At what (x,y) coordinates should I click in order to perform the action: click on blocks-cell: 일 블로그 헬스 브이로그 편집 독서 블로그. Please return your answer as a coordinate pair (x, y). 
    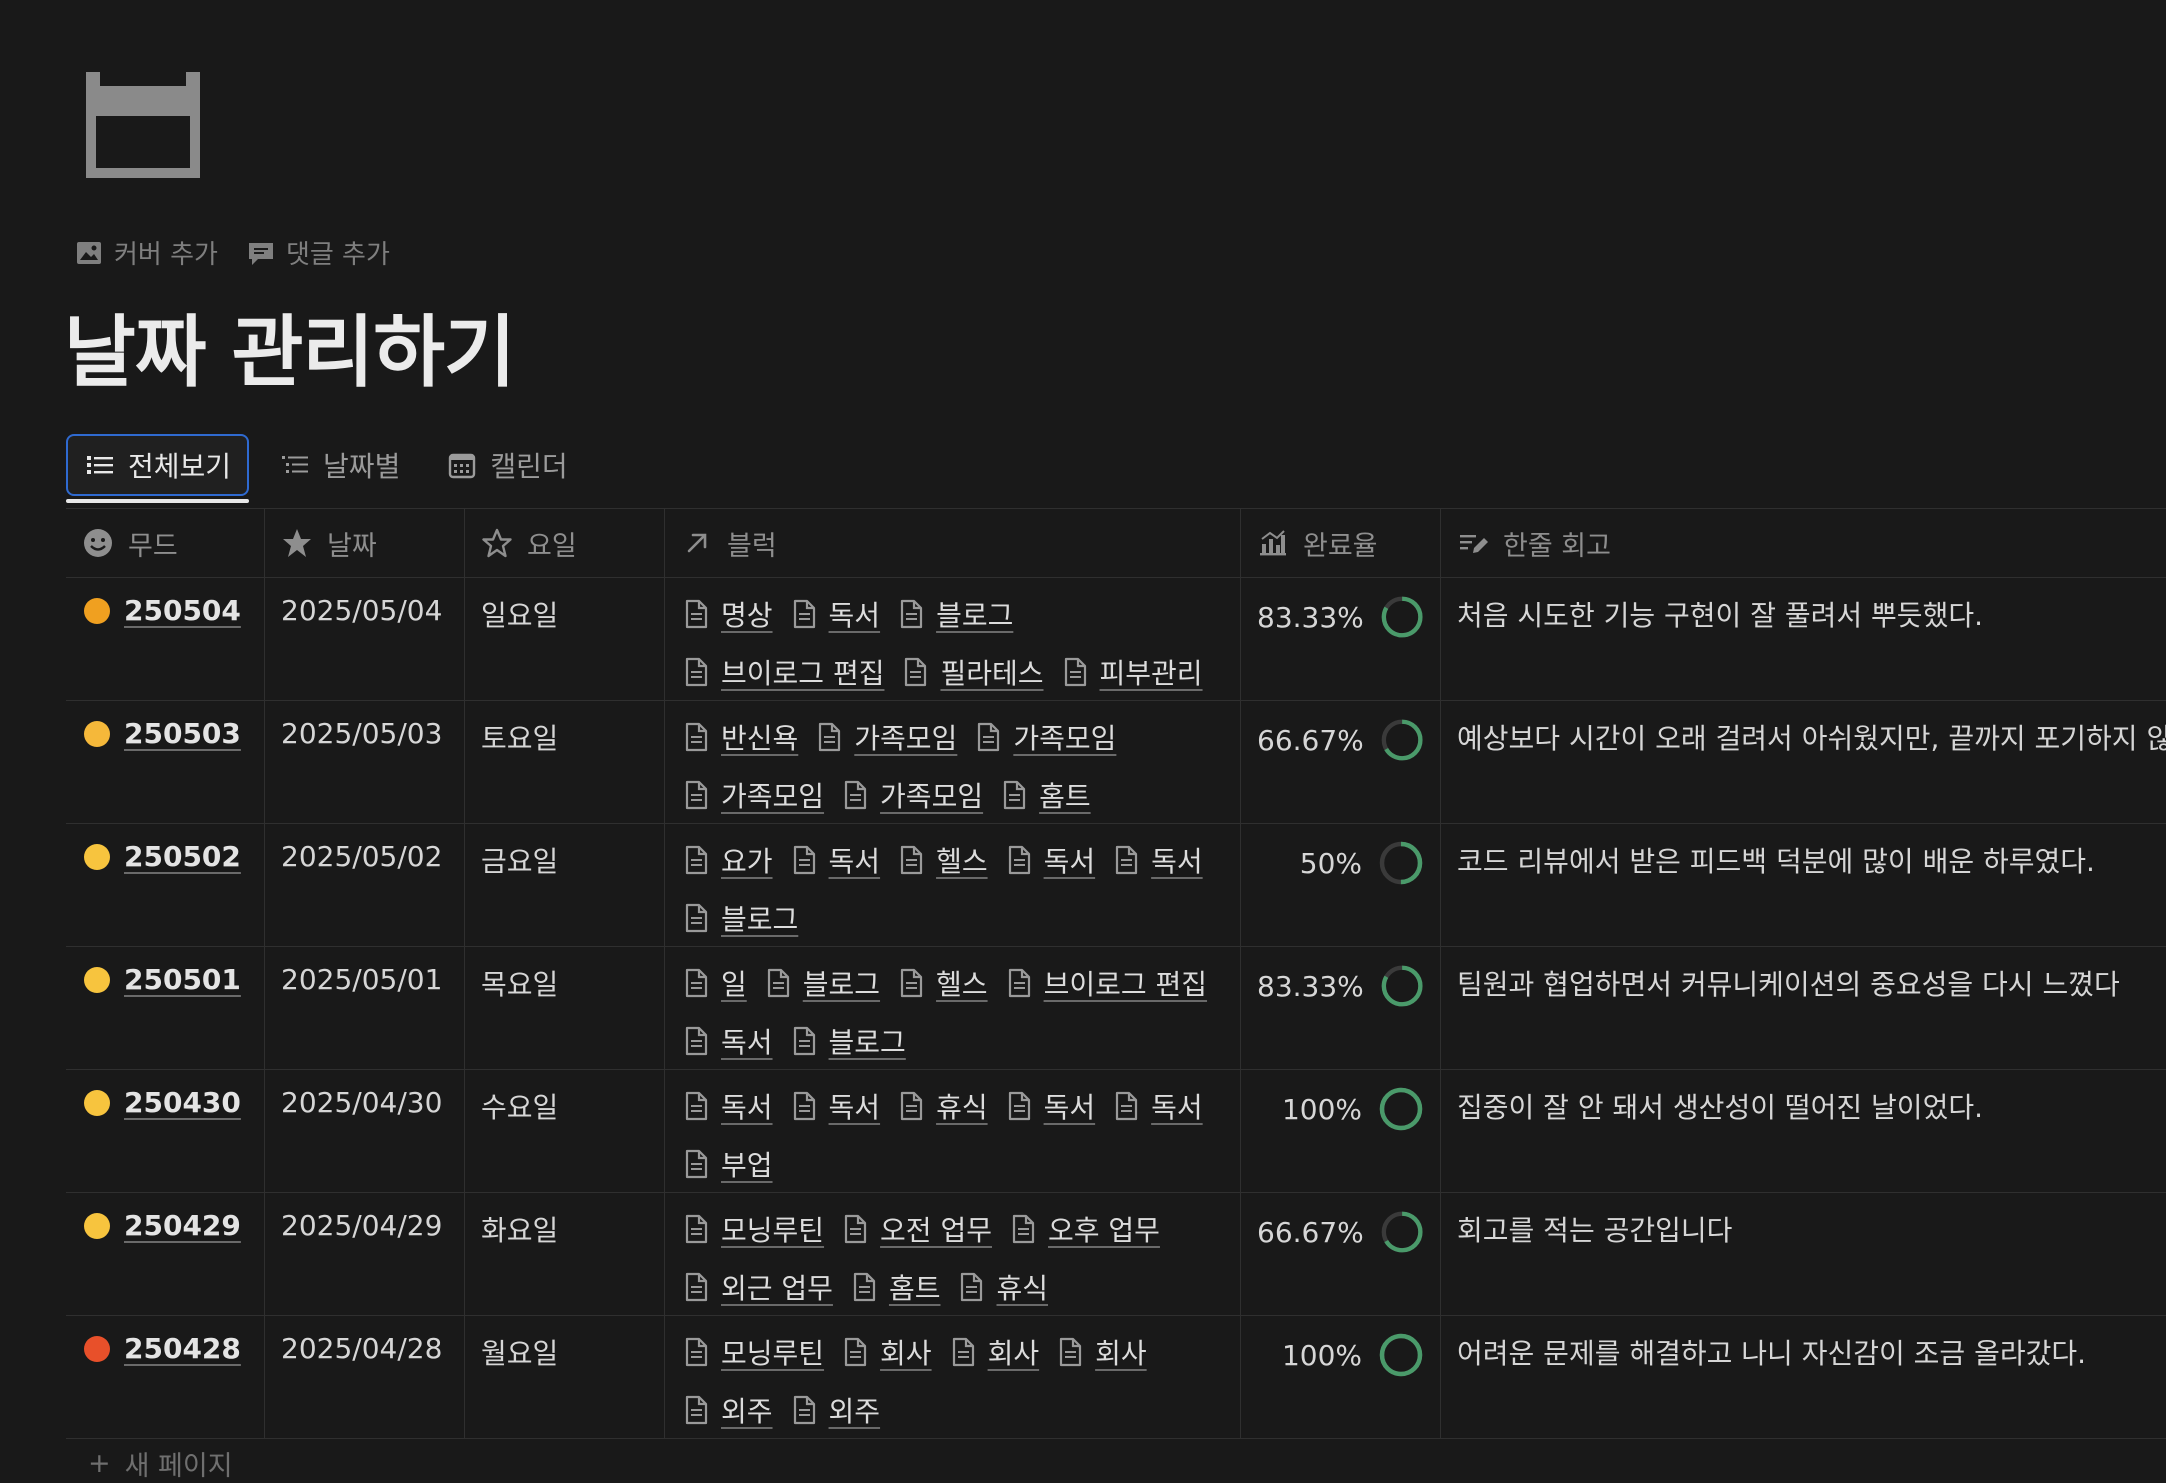
    Looking at the image, I should click on (953, 1008).